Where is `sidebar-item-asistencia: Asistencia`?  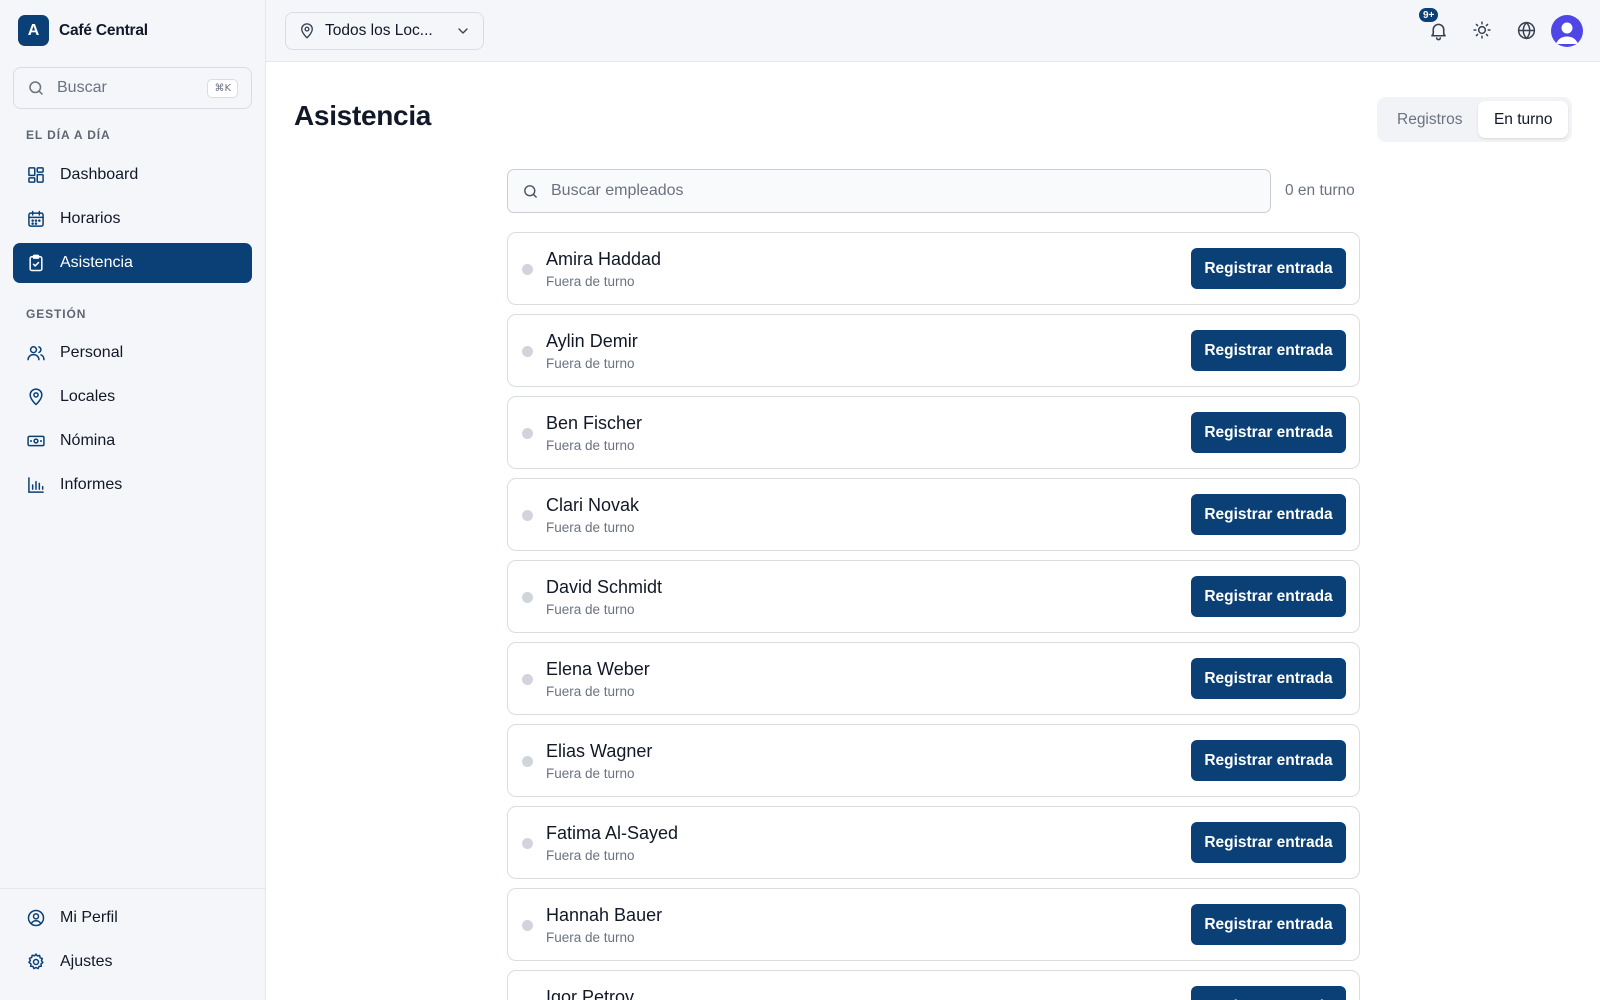 sidebar-item-asistencia: Asistencia is located at coordinates (132, 263).